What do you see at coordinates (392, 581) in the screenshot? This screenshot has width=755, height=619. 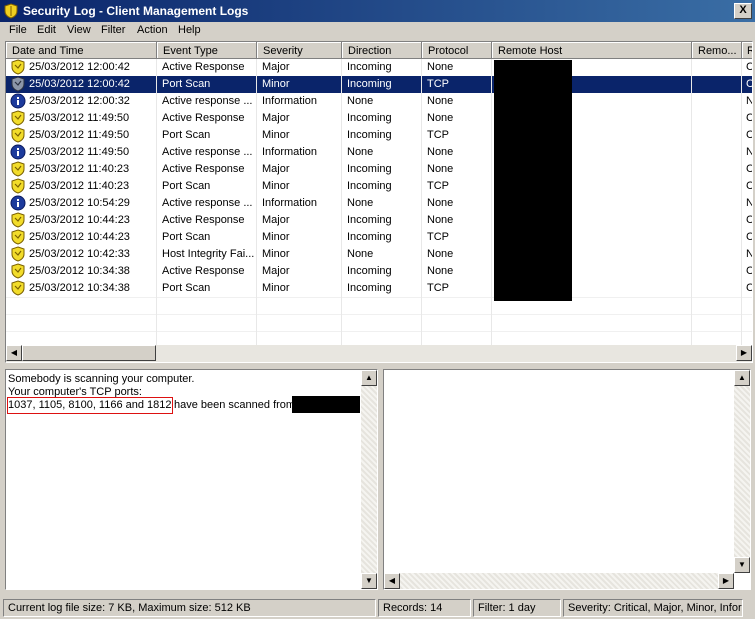 I see `data-scroll-left-button: ◀` at bounding box center [392, 581].